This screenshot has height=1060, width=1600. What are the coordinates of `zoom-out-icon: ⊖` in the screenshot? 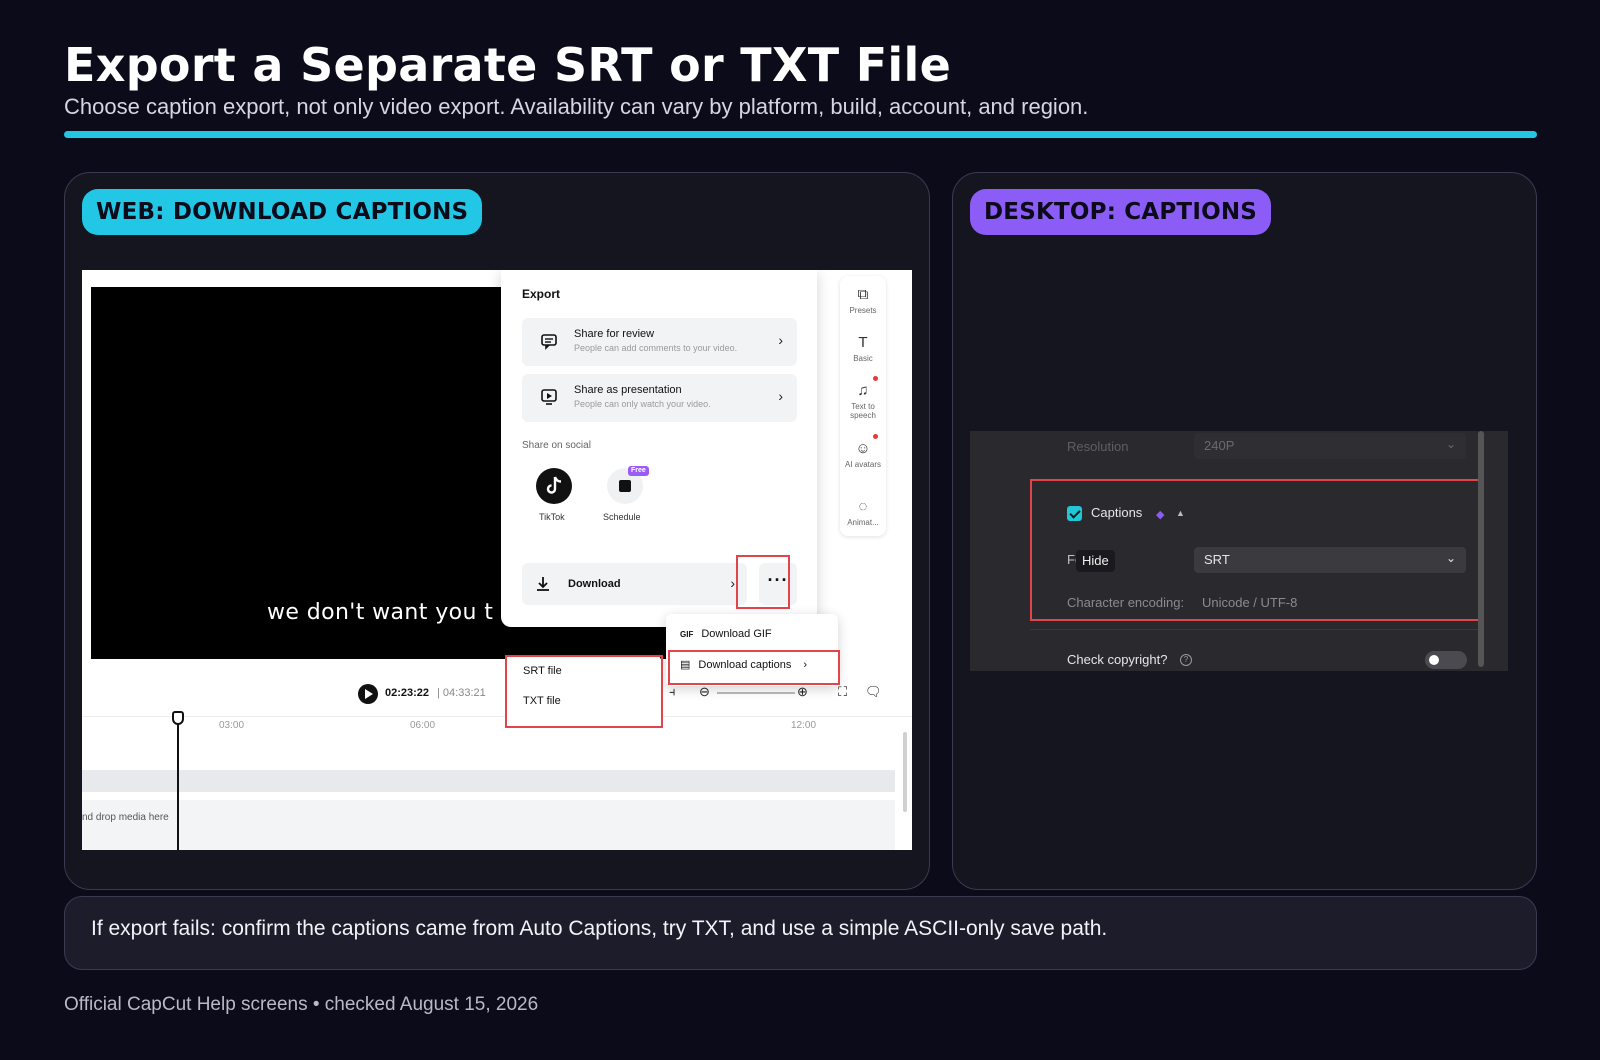 It's located at (704, 692).